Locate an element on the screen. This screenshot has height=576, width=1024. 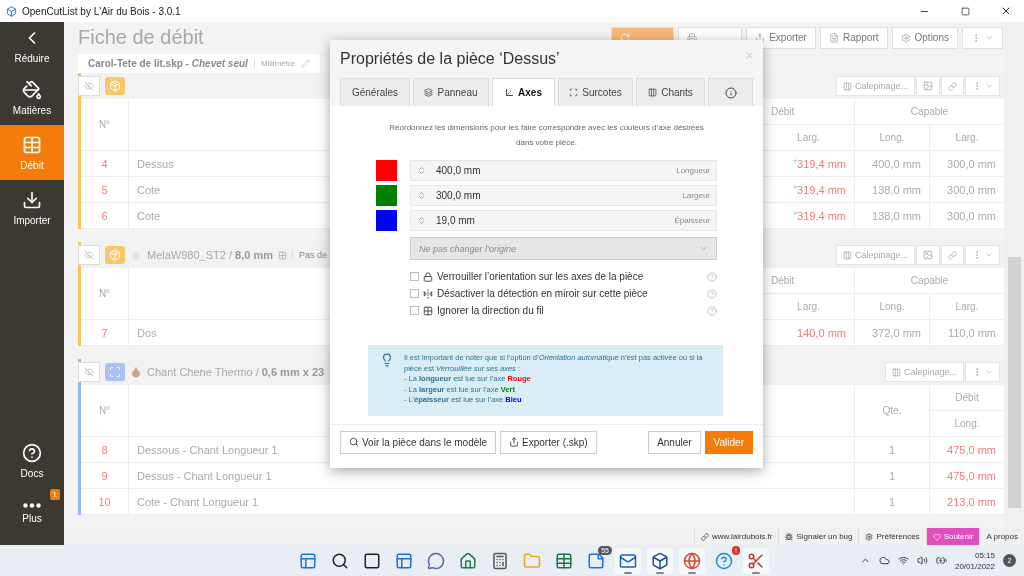
sidebar-item: Réduire is located at coordinates (32, 46).